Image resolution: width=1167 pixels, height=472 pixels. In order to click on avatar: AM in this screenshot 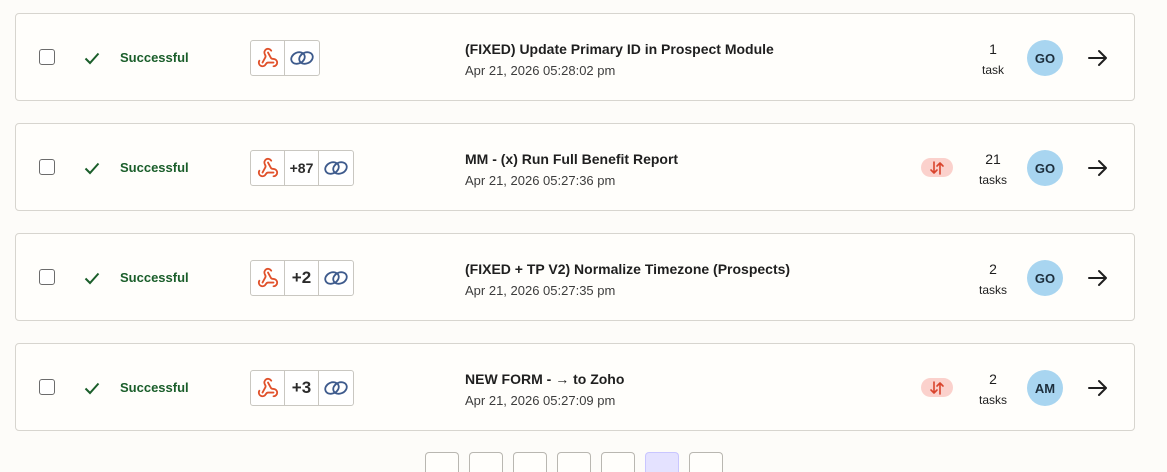, I will do `click(1045, 388)`.